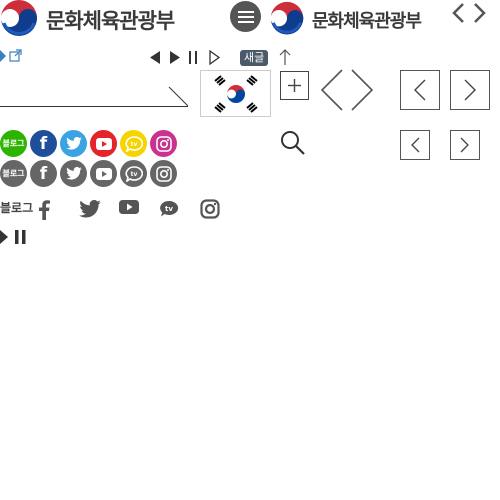 The image size is (500, 500). I want to click on expand-button, so click(294, 85).